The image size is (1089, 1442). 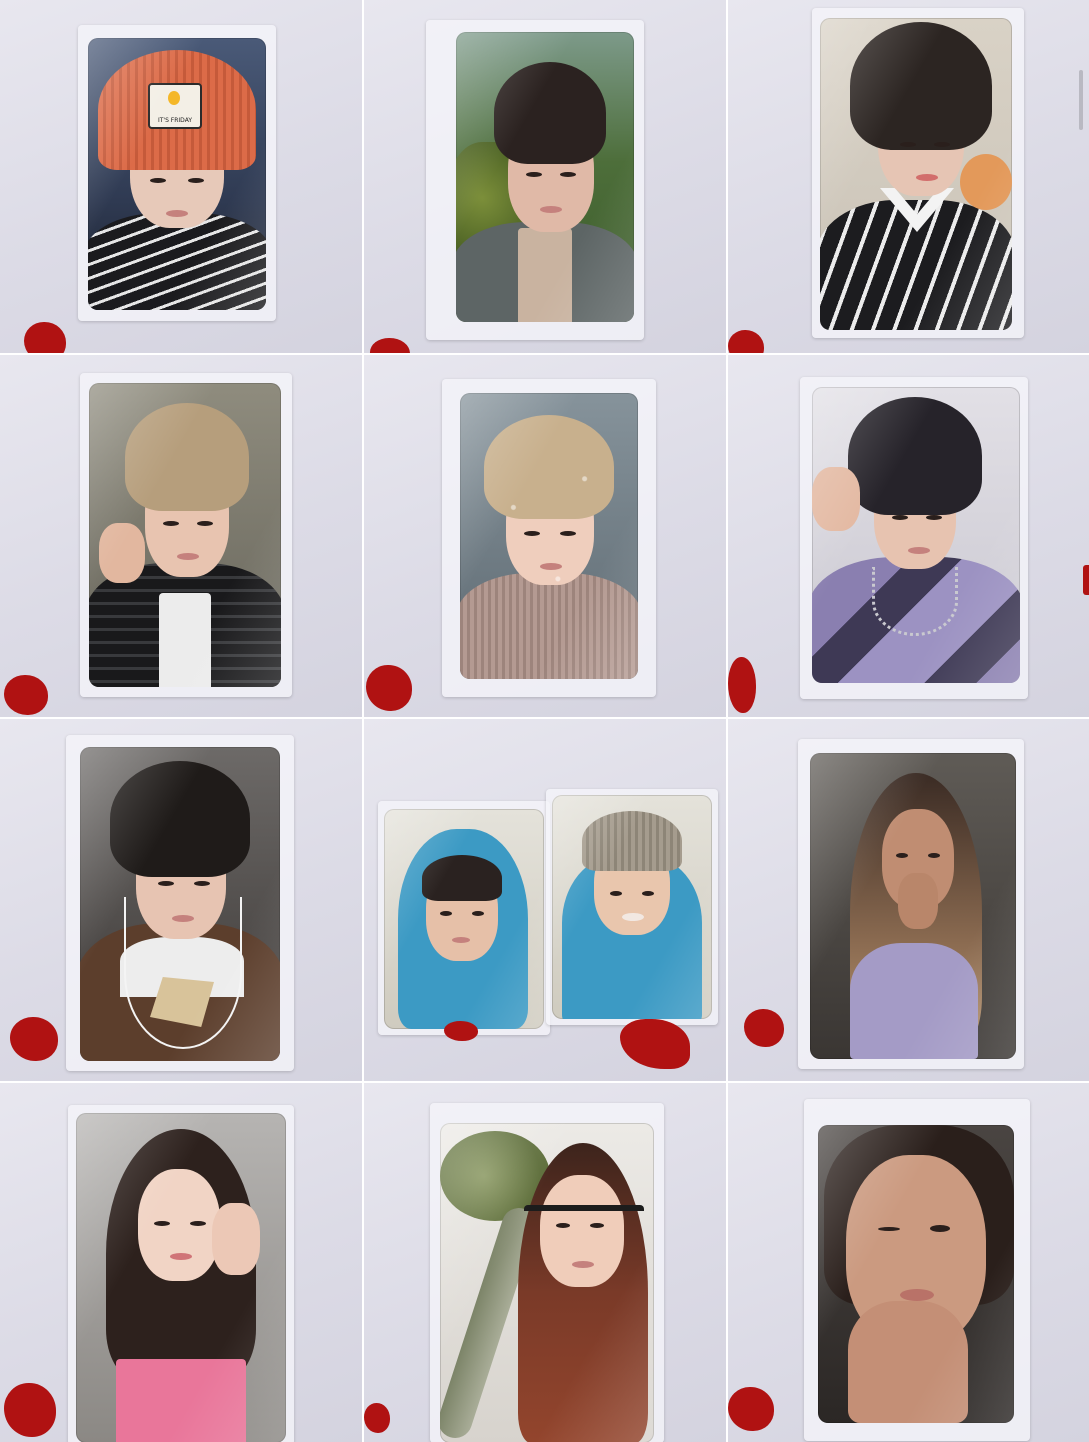 I want to click on beanie-patch: IT'S FRIDAY, so click(x=175, y=106).